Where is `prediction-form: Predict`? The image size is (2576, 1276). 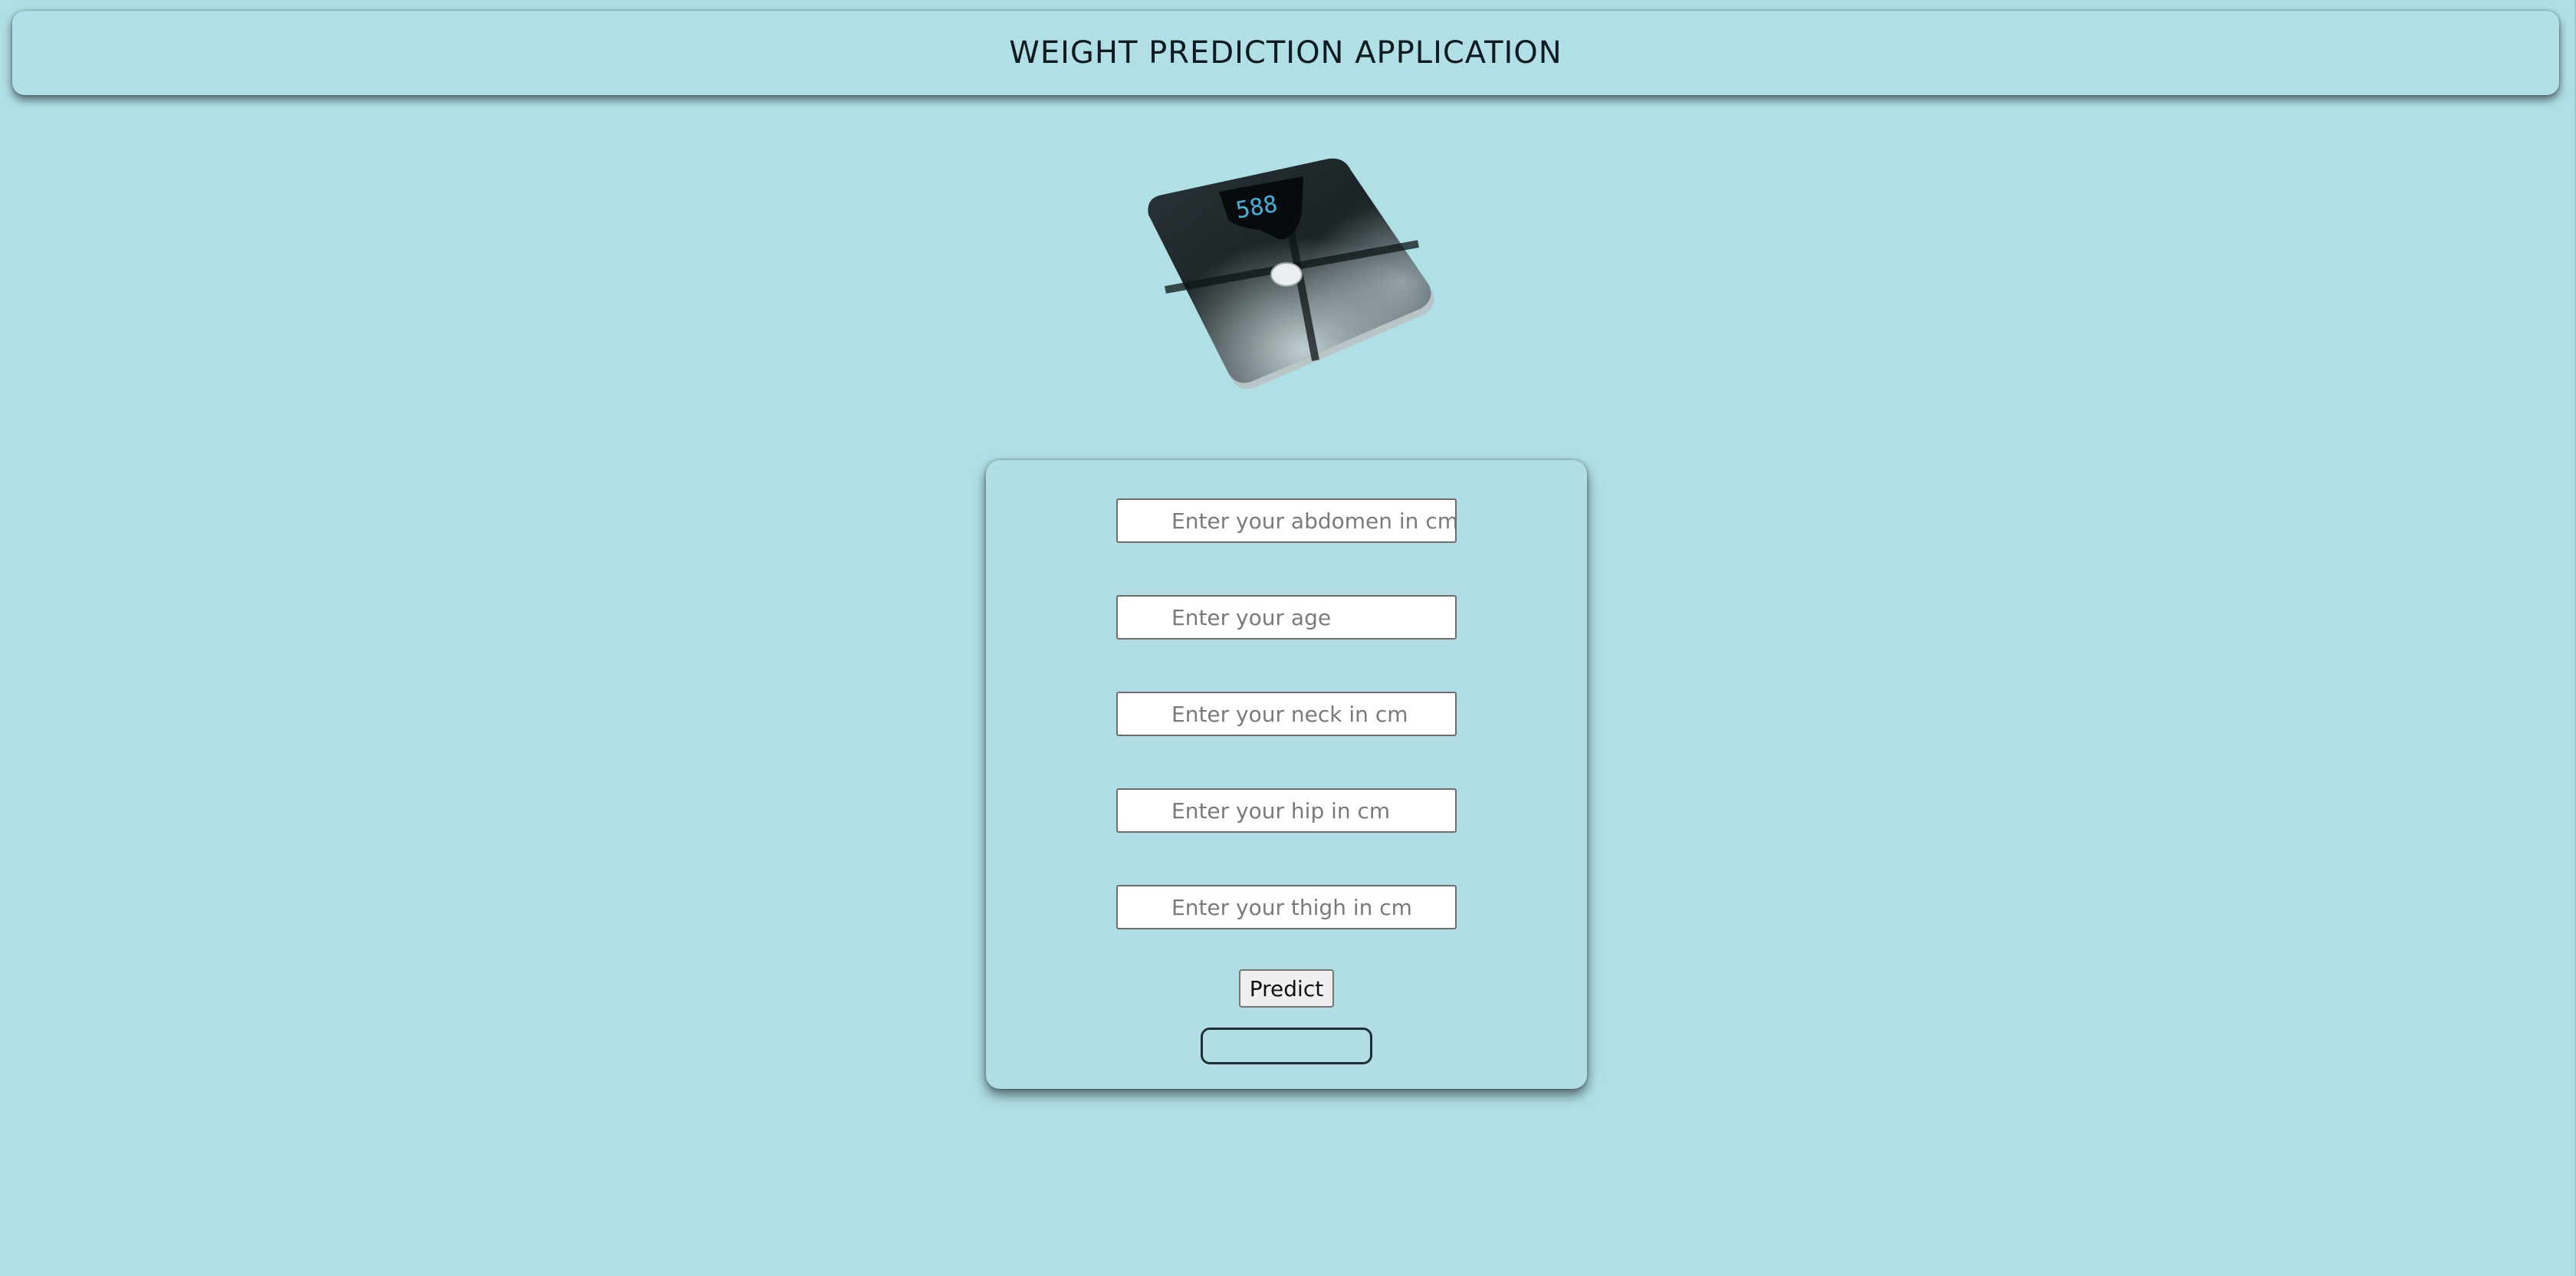
prediction-form: Predict is located at coordinates (1286, 774).